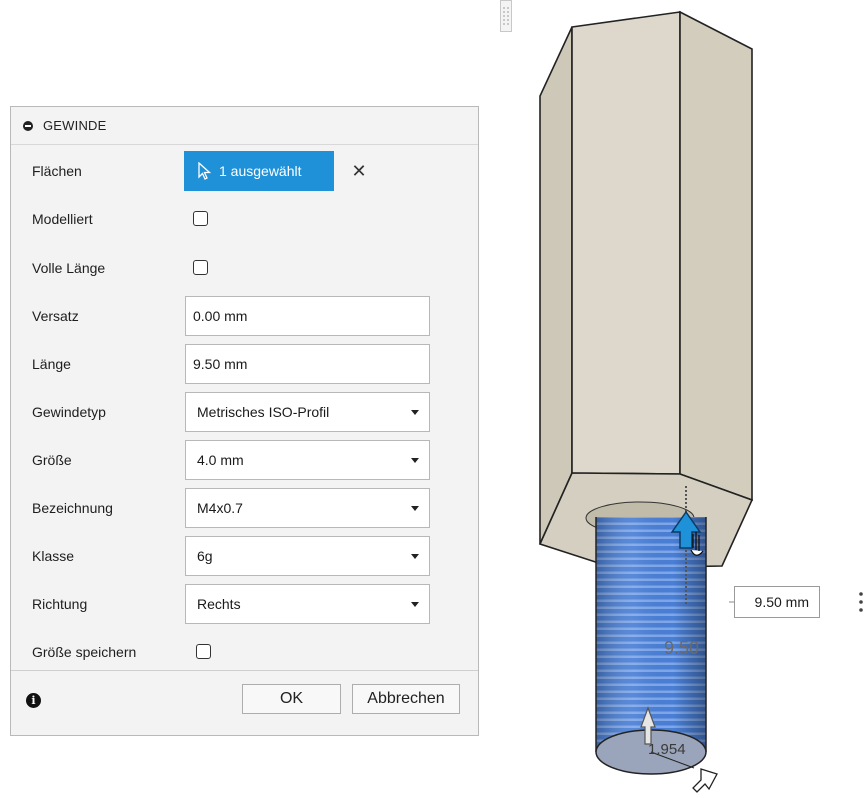 This screenshot has width=867, height=798. Describe the element at coordinates (219, 604) in the screenshot. I see `direction-value: Rechts` at that location.